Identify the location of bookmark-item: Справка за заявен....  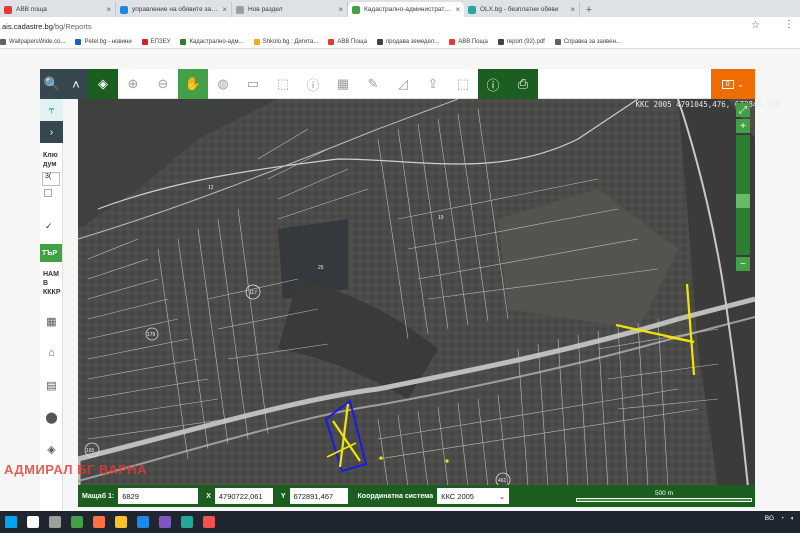
(587, 41).